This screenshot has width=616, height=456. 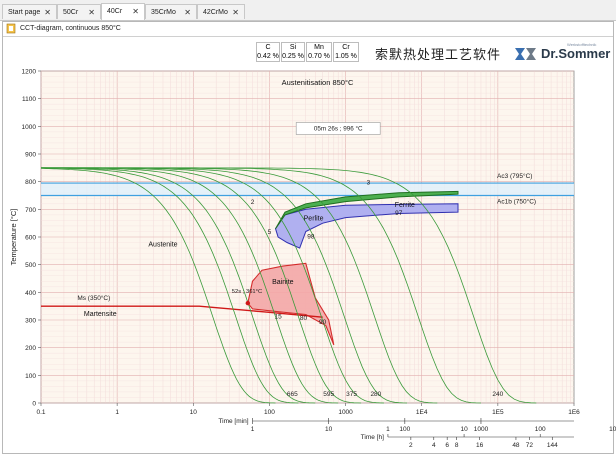 I want to click on tab-start-page: Start page ✕, so click(x=29, y=11).